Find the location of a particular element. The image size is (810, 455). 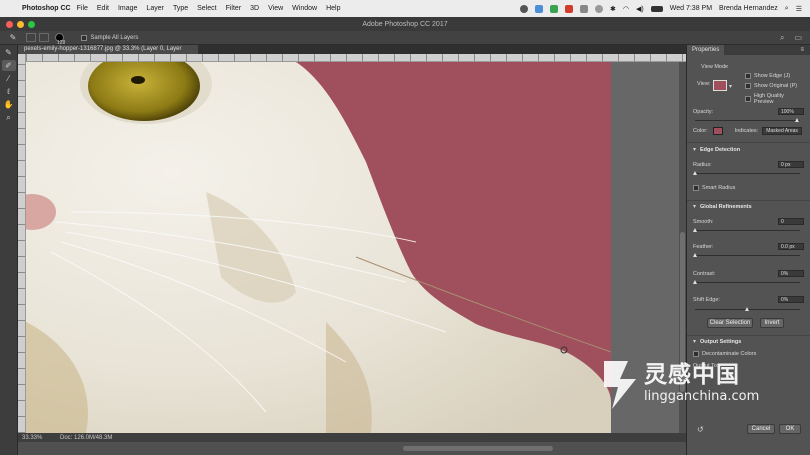

global-refinements-header: ▾ Global Refinements is located at coordinates (748, 207).